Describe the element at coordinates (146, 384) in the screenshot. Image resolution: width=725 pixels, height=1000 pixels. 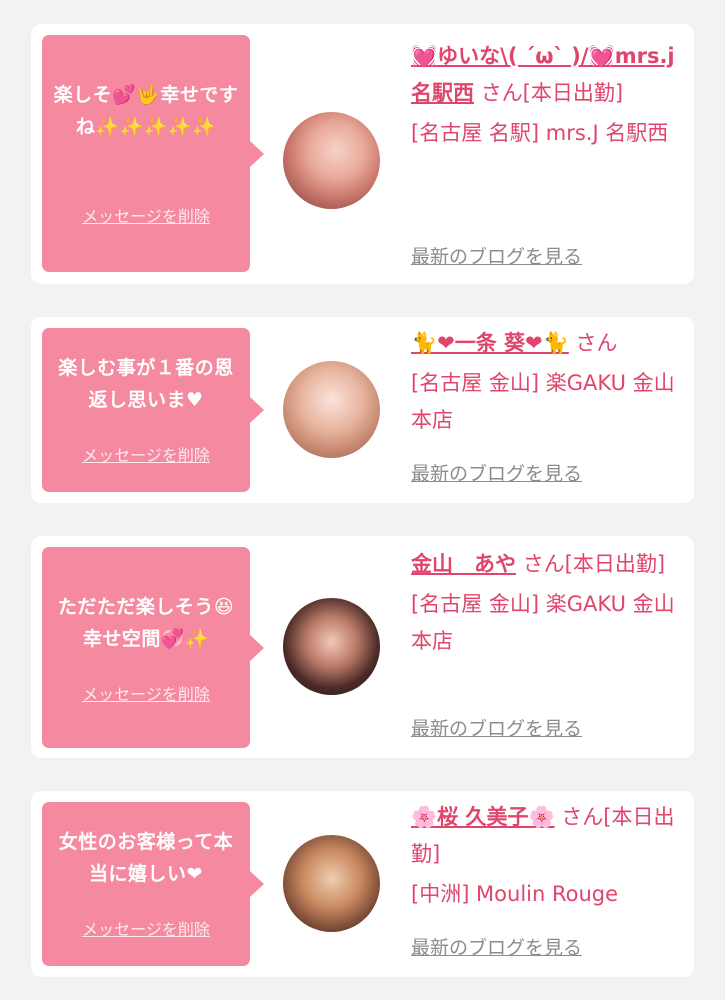
I see `message-text: 楽しむ事が１番の恩返し思いま♥` at that location.